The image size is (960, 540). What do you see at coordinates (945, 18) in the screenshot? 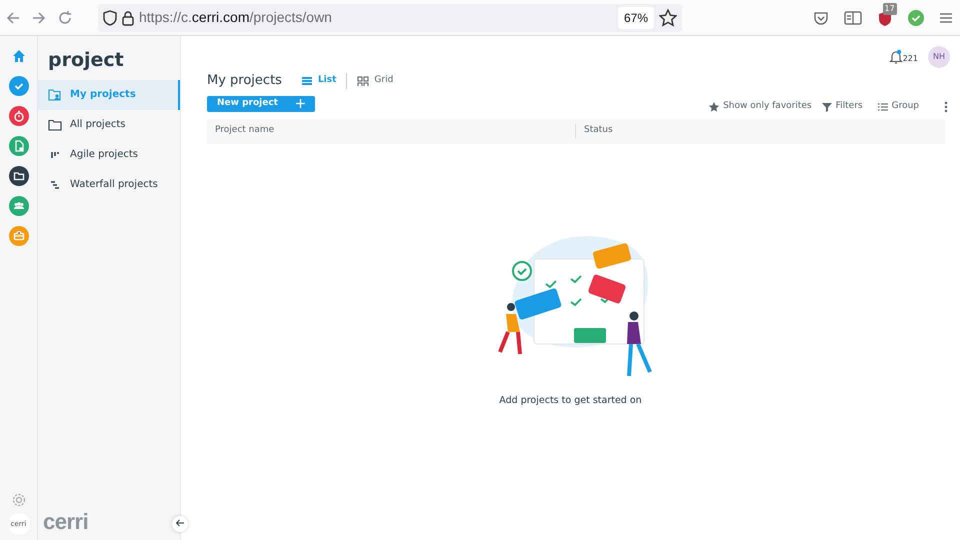
I see `menu-icon` at bounding box center [945, 18].